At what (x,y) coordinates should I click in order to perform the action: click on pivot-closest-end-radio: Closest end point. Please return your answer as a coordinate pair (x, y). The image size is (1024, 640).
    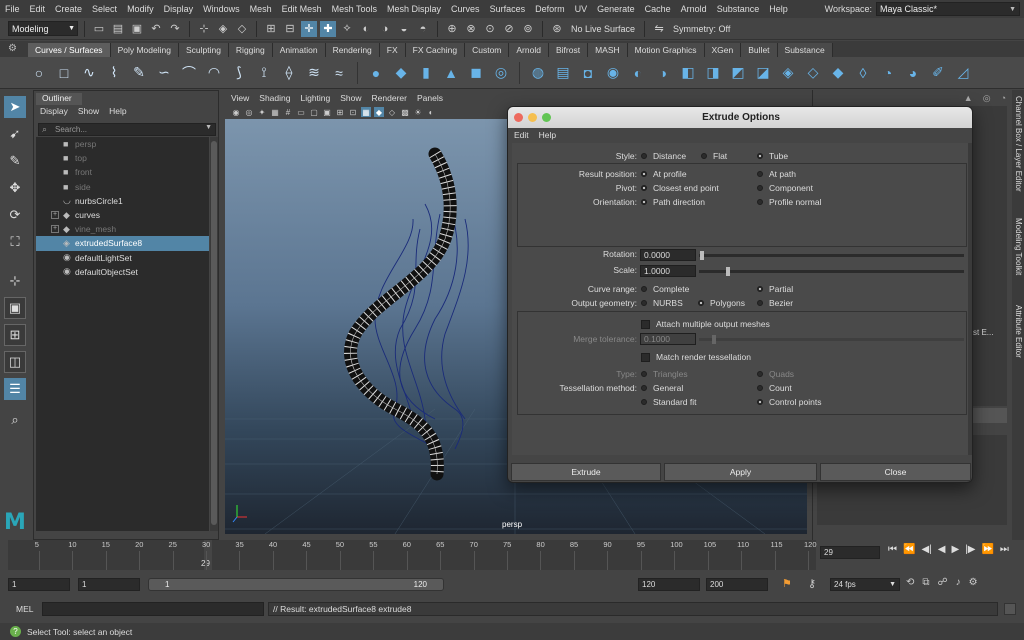
    Looking at the image, I should click on (680, 188).